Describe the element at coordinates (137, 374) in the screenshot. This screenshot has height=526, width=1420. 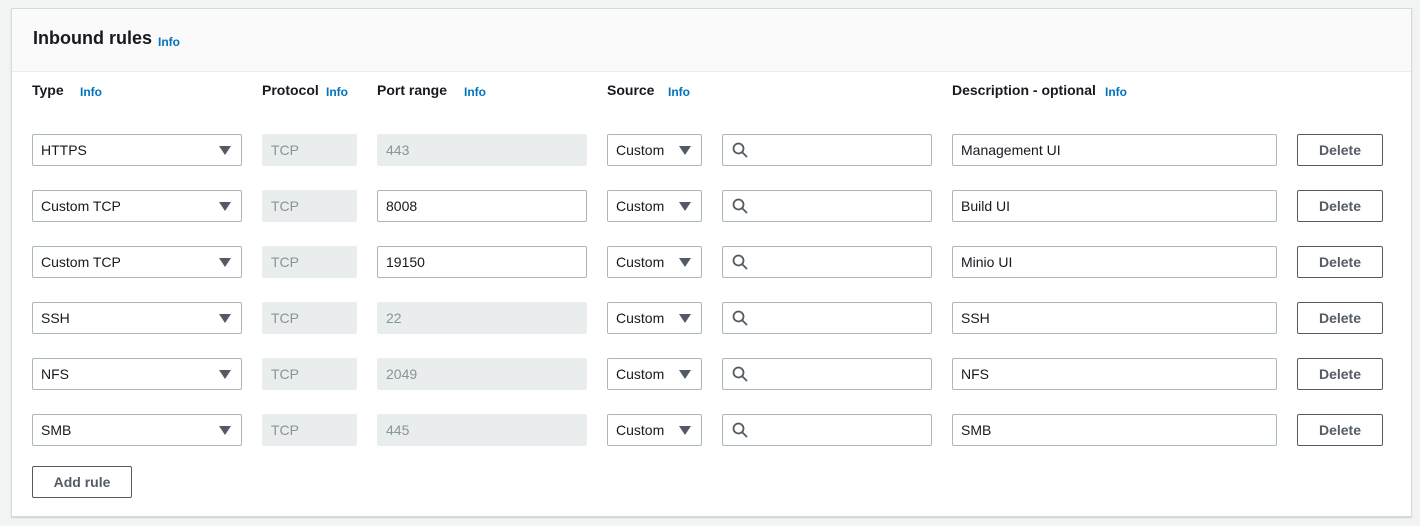
I see `rule-type-select: NFS` at that location.